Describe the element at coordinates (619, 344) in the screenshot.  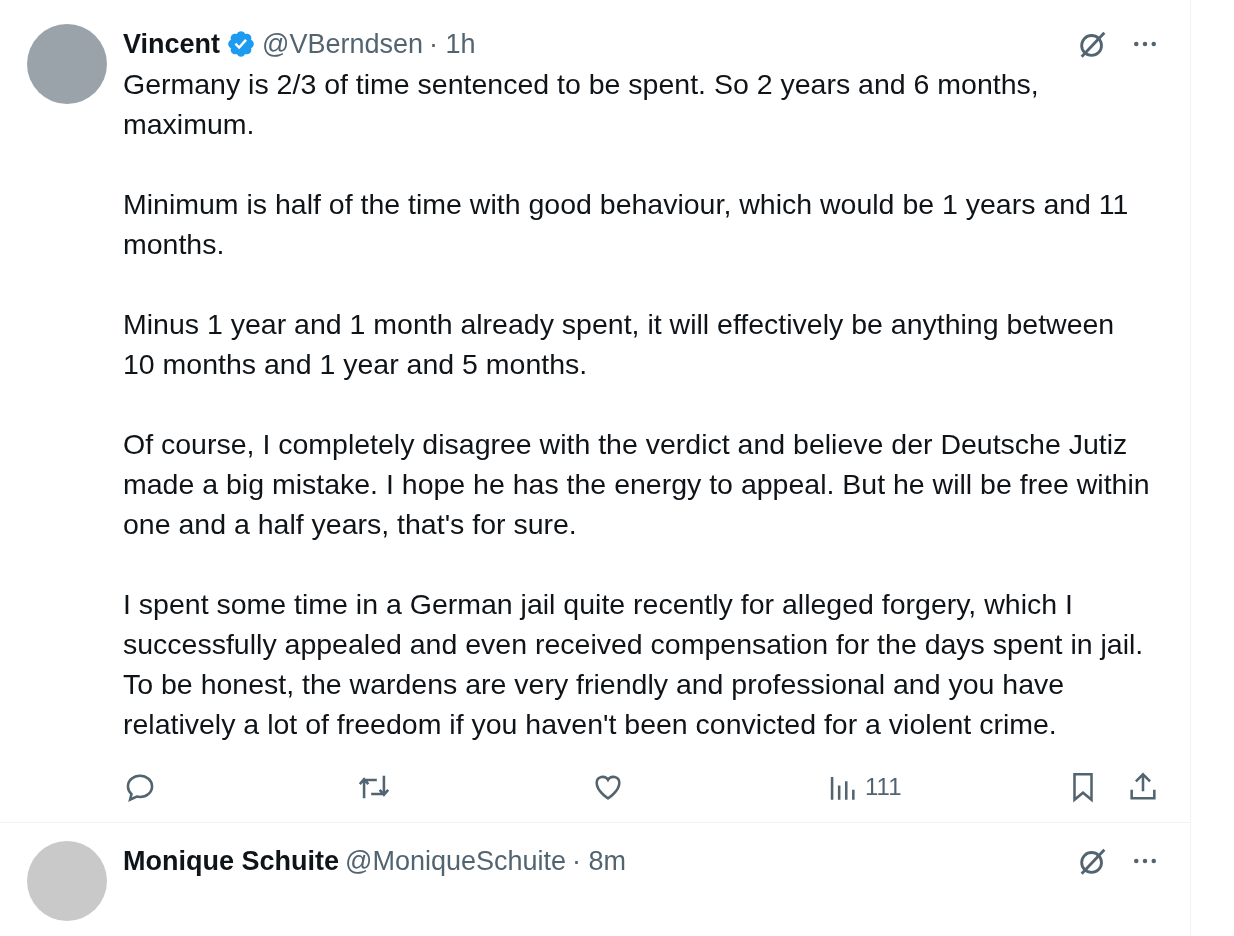
I see `post-paragraph: Minus 1 year and 1 month already spent, it will effectively be anything between 10 months and 1 year and 5 months.` at that location.